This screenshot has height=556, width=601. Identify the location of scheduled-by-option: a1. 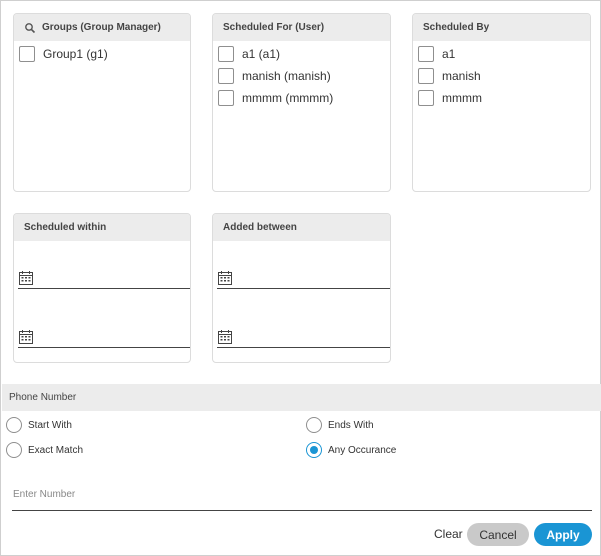
(501, 54).